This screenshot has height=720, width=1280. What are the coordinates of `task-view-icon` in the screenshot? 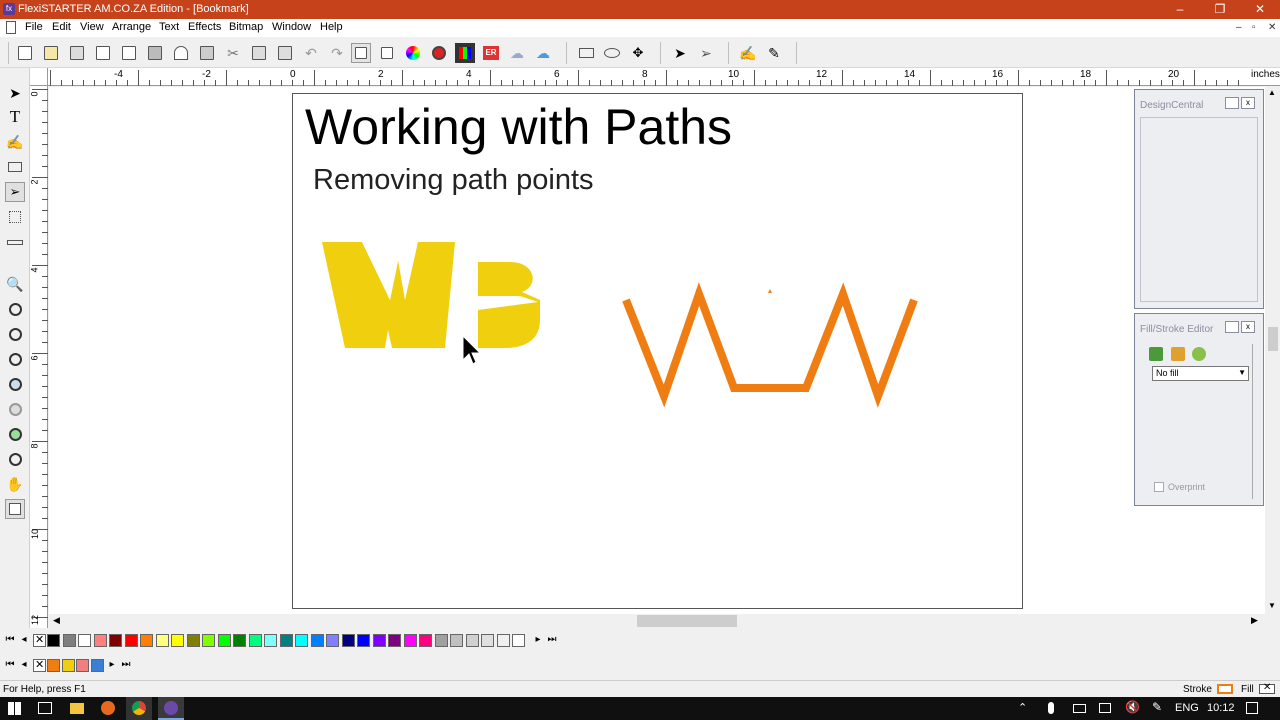 It's located at (45, 708).